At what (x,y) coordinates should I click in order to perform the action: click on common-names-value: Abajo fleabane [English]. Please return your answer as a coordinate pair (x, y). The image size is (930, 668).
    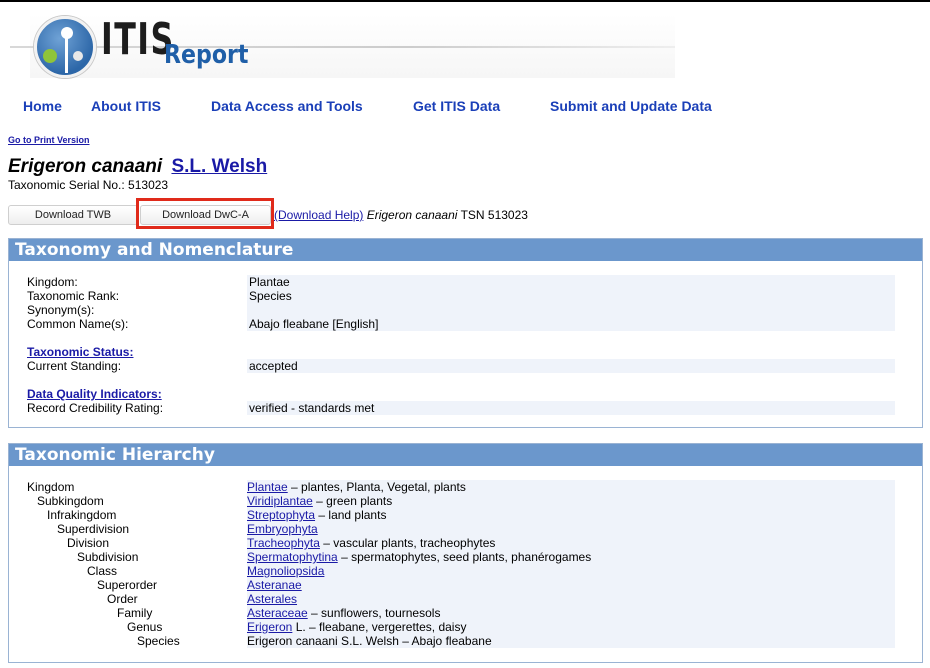
    Looking at the image, I should click on (571, 324).